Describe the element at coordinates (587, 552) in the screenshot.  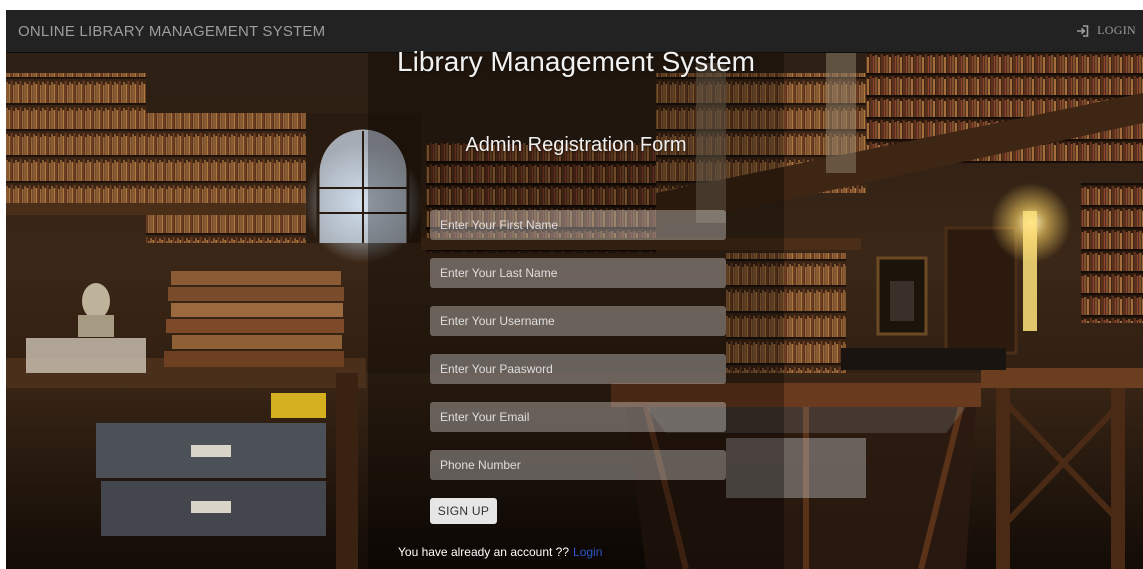
I see `footer-login-link: Login` at that location.